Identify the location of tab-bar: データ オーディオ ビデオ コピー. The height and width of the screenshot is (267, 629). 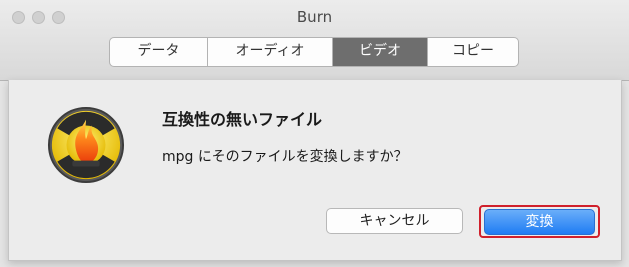
(314, 52).